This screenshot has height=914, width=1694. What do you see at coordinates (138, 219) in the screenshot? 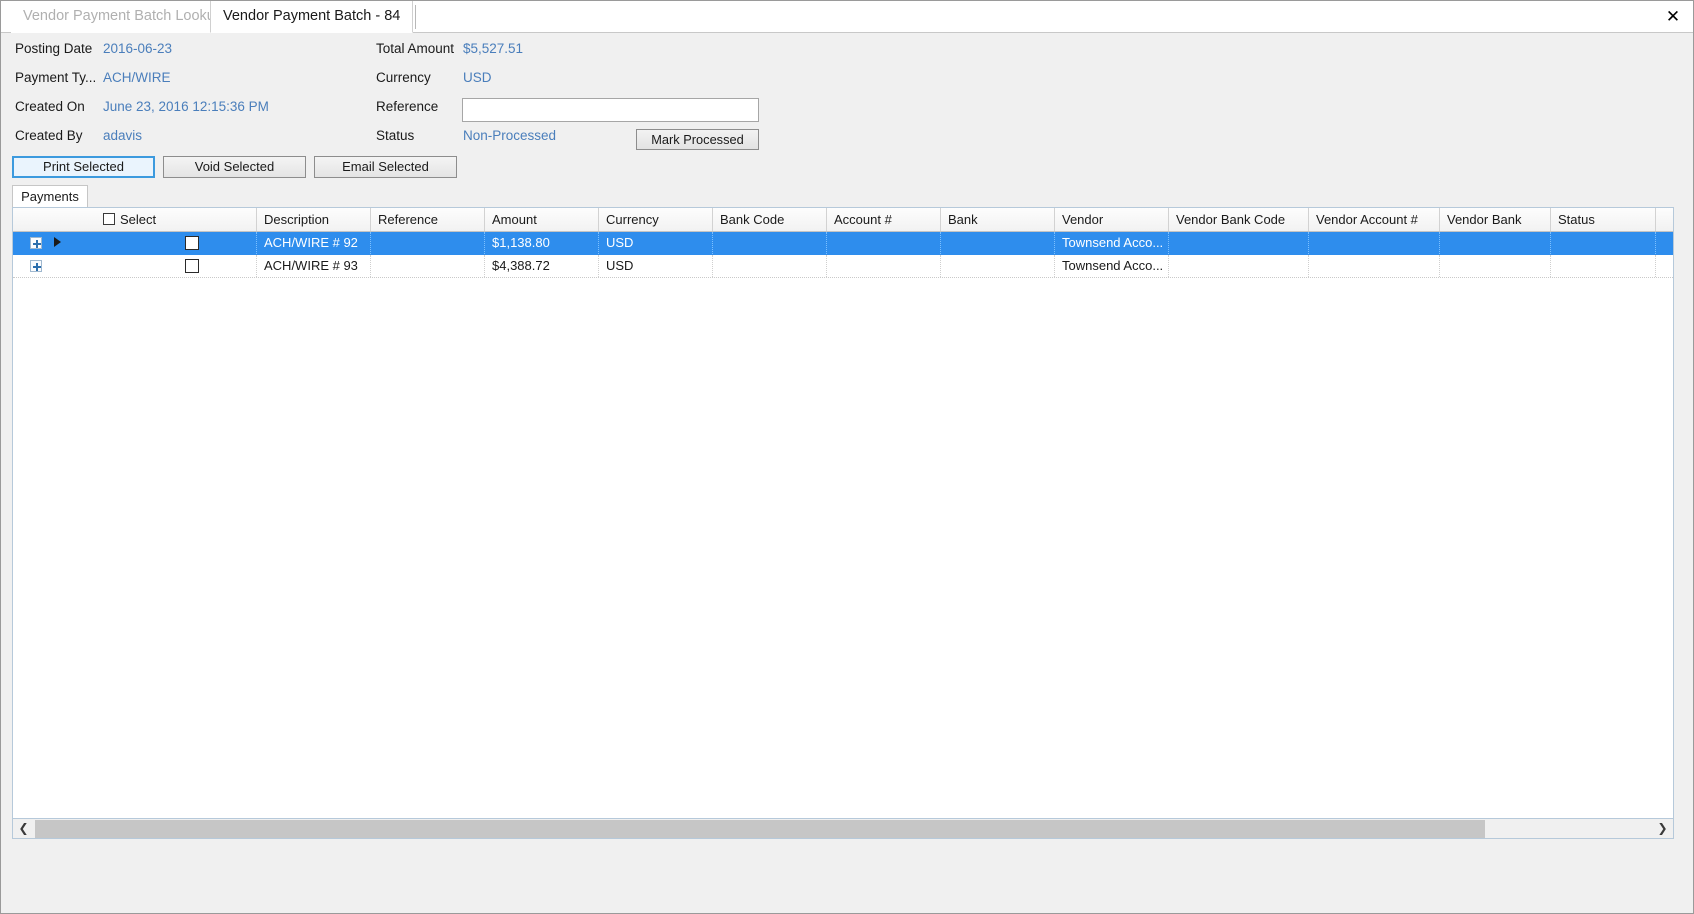
I see `grid-header-label: Select` at bounding box center [138, 219].